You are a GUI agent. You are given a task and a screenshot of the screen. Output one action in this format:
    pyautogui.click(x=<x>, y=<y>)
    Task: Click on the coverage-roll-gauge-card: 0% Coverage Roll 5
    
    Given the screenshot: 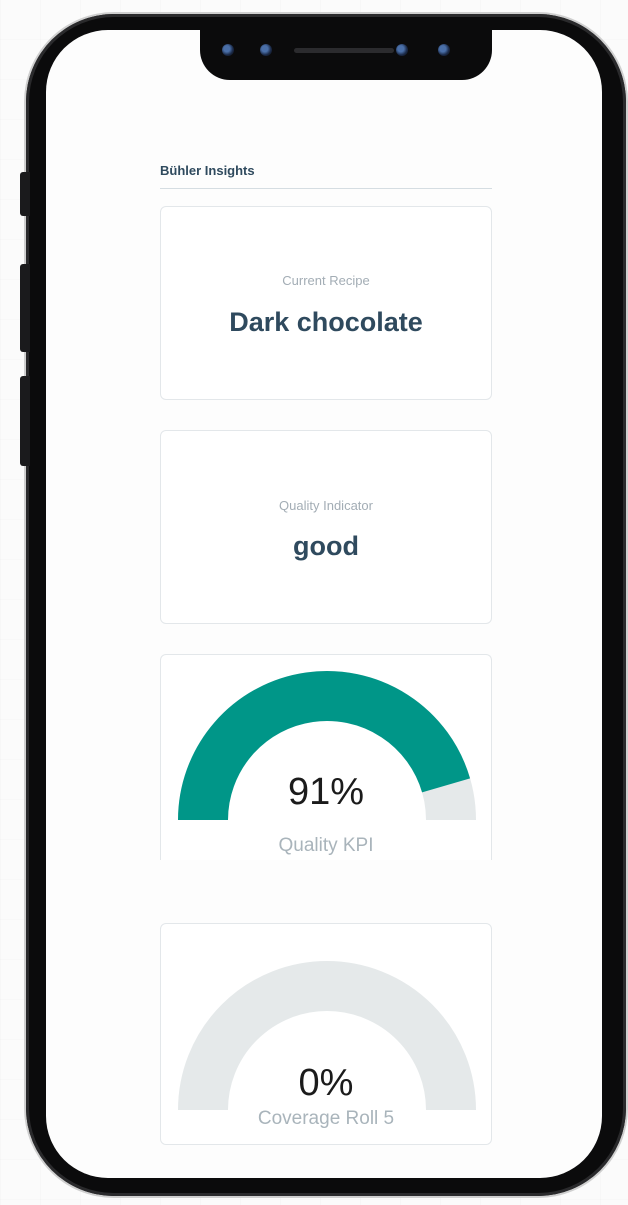 What is the action you would take?
    pyautogui.click(x=326, y=1034)
    